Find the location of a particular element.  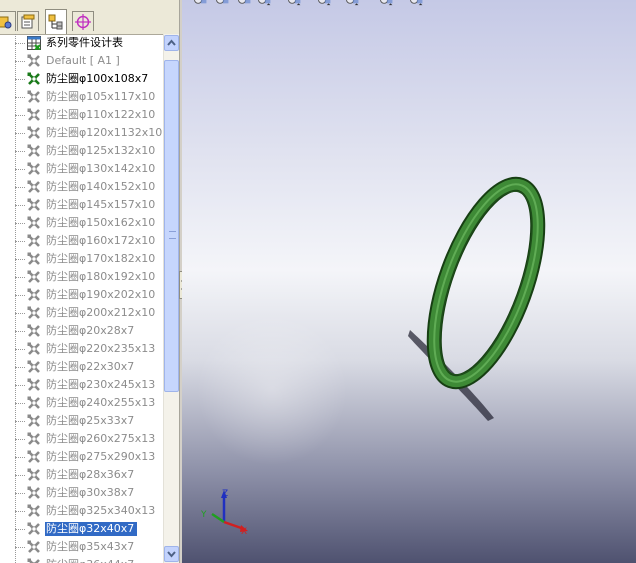

configuration-item: 防尘圈φ125x132x10 is located at coordinates (81, 151).